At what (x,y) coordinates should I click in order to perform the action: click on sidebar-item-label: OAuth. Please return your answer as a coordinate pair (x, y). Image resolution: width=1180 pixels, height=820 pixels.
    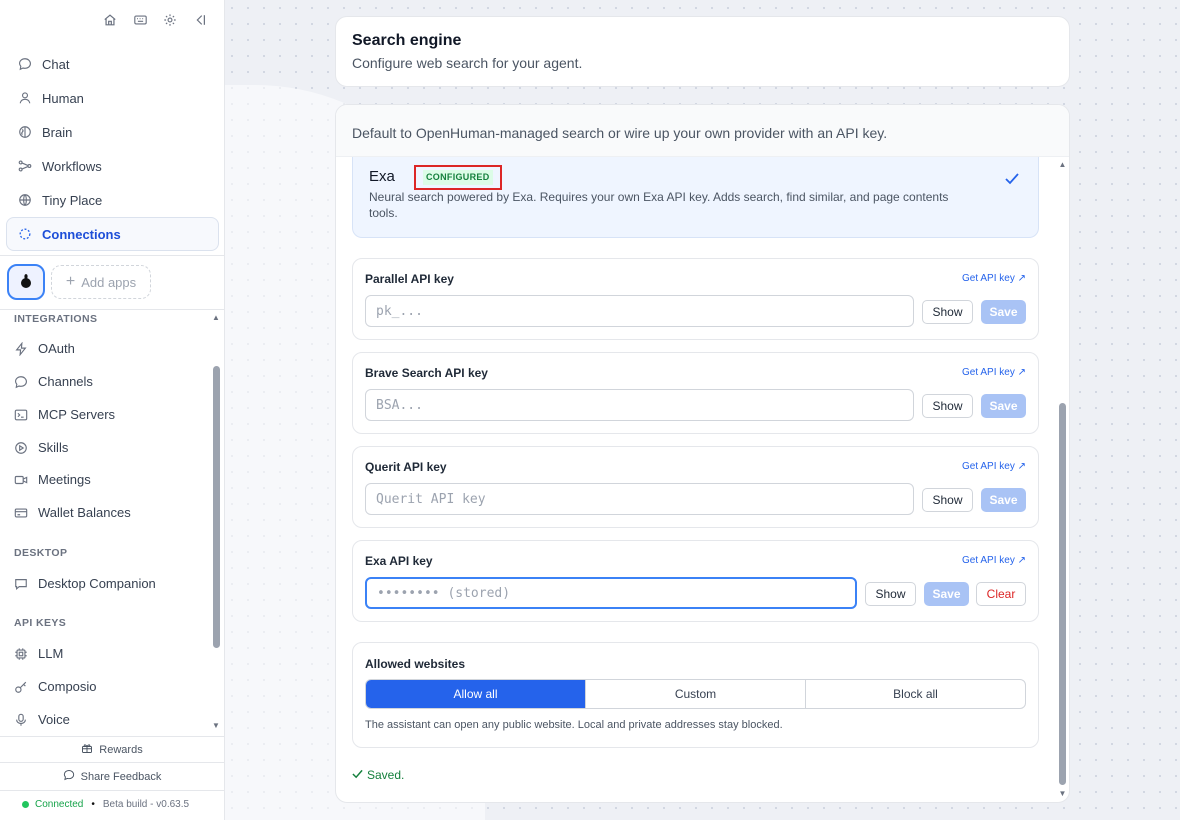
    Looking at the image, I should click on (56, 348).